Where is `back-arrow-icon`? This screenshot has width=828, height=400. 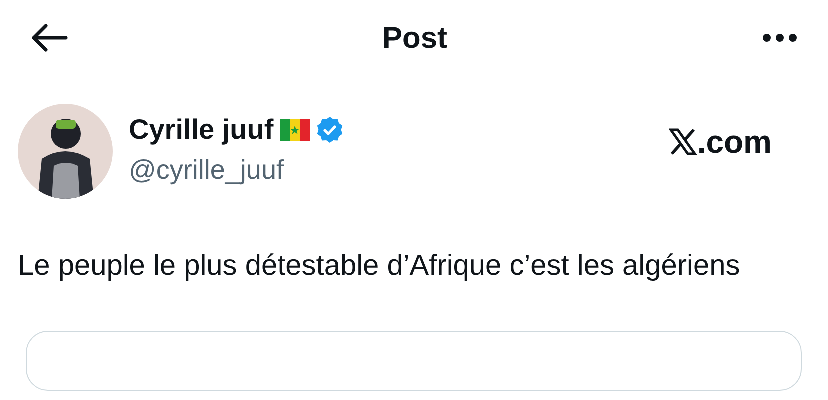
back-arrow-icon is located at coordinates (49, 38).